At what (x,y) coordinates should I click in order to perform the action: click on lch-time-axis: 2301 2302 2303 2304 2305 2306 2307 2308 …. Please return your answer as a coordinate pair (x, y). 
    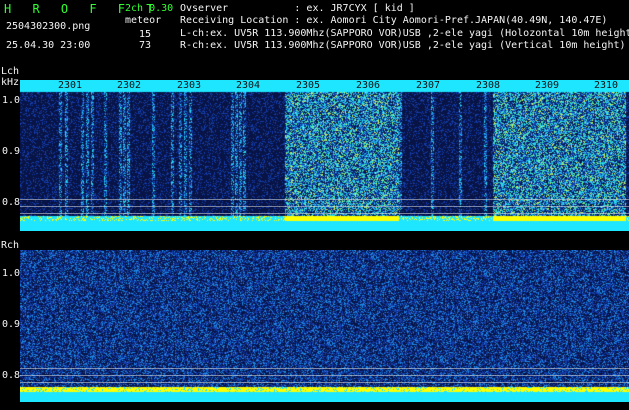
    Looking at the image, I should click on (324, 86).